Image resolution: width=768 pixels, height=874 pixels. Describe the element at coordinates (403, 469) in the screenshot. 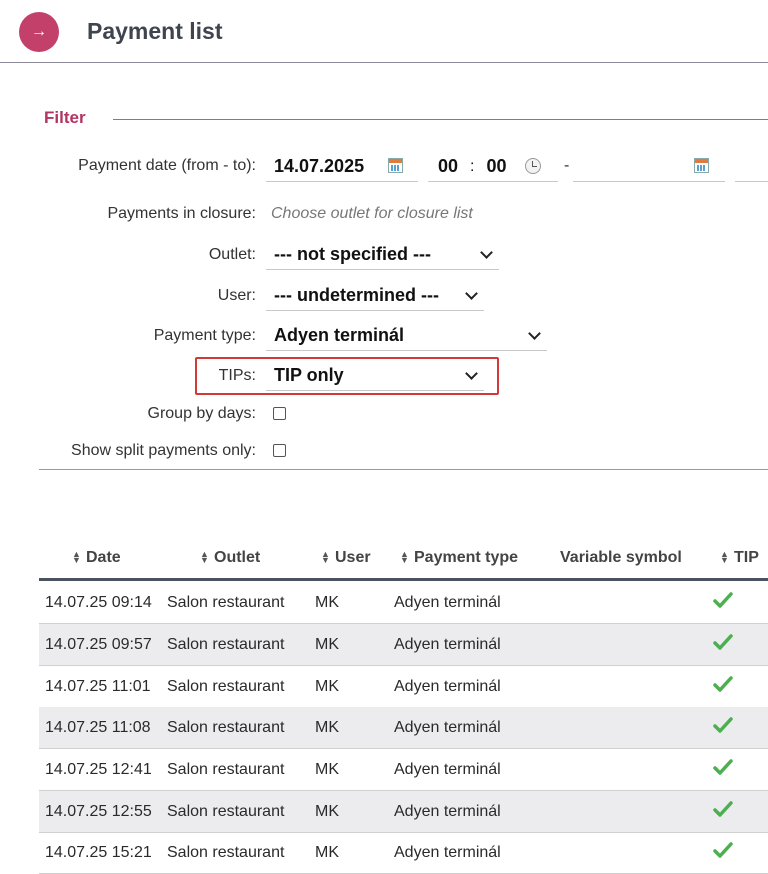

I see `filter-bottom-divider` at that location.